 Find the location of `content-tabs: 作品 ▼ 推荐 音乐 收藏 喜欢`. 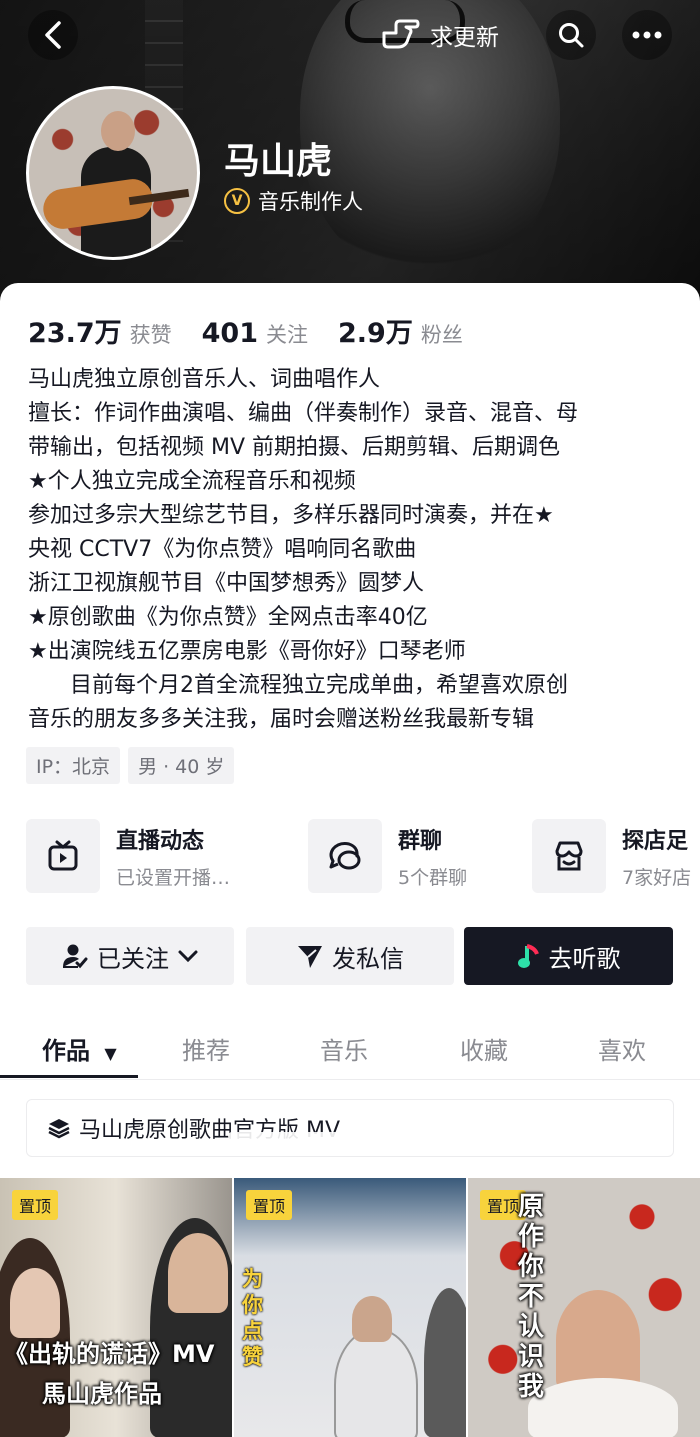

content-tabs: 作品 ▼ 推荐 音乐 收藏 喜欢 is located at coordinates (350, 1051).